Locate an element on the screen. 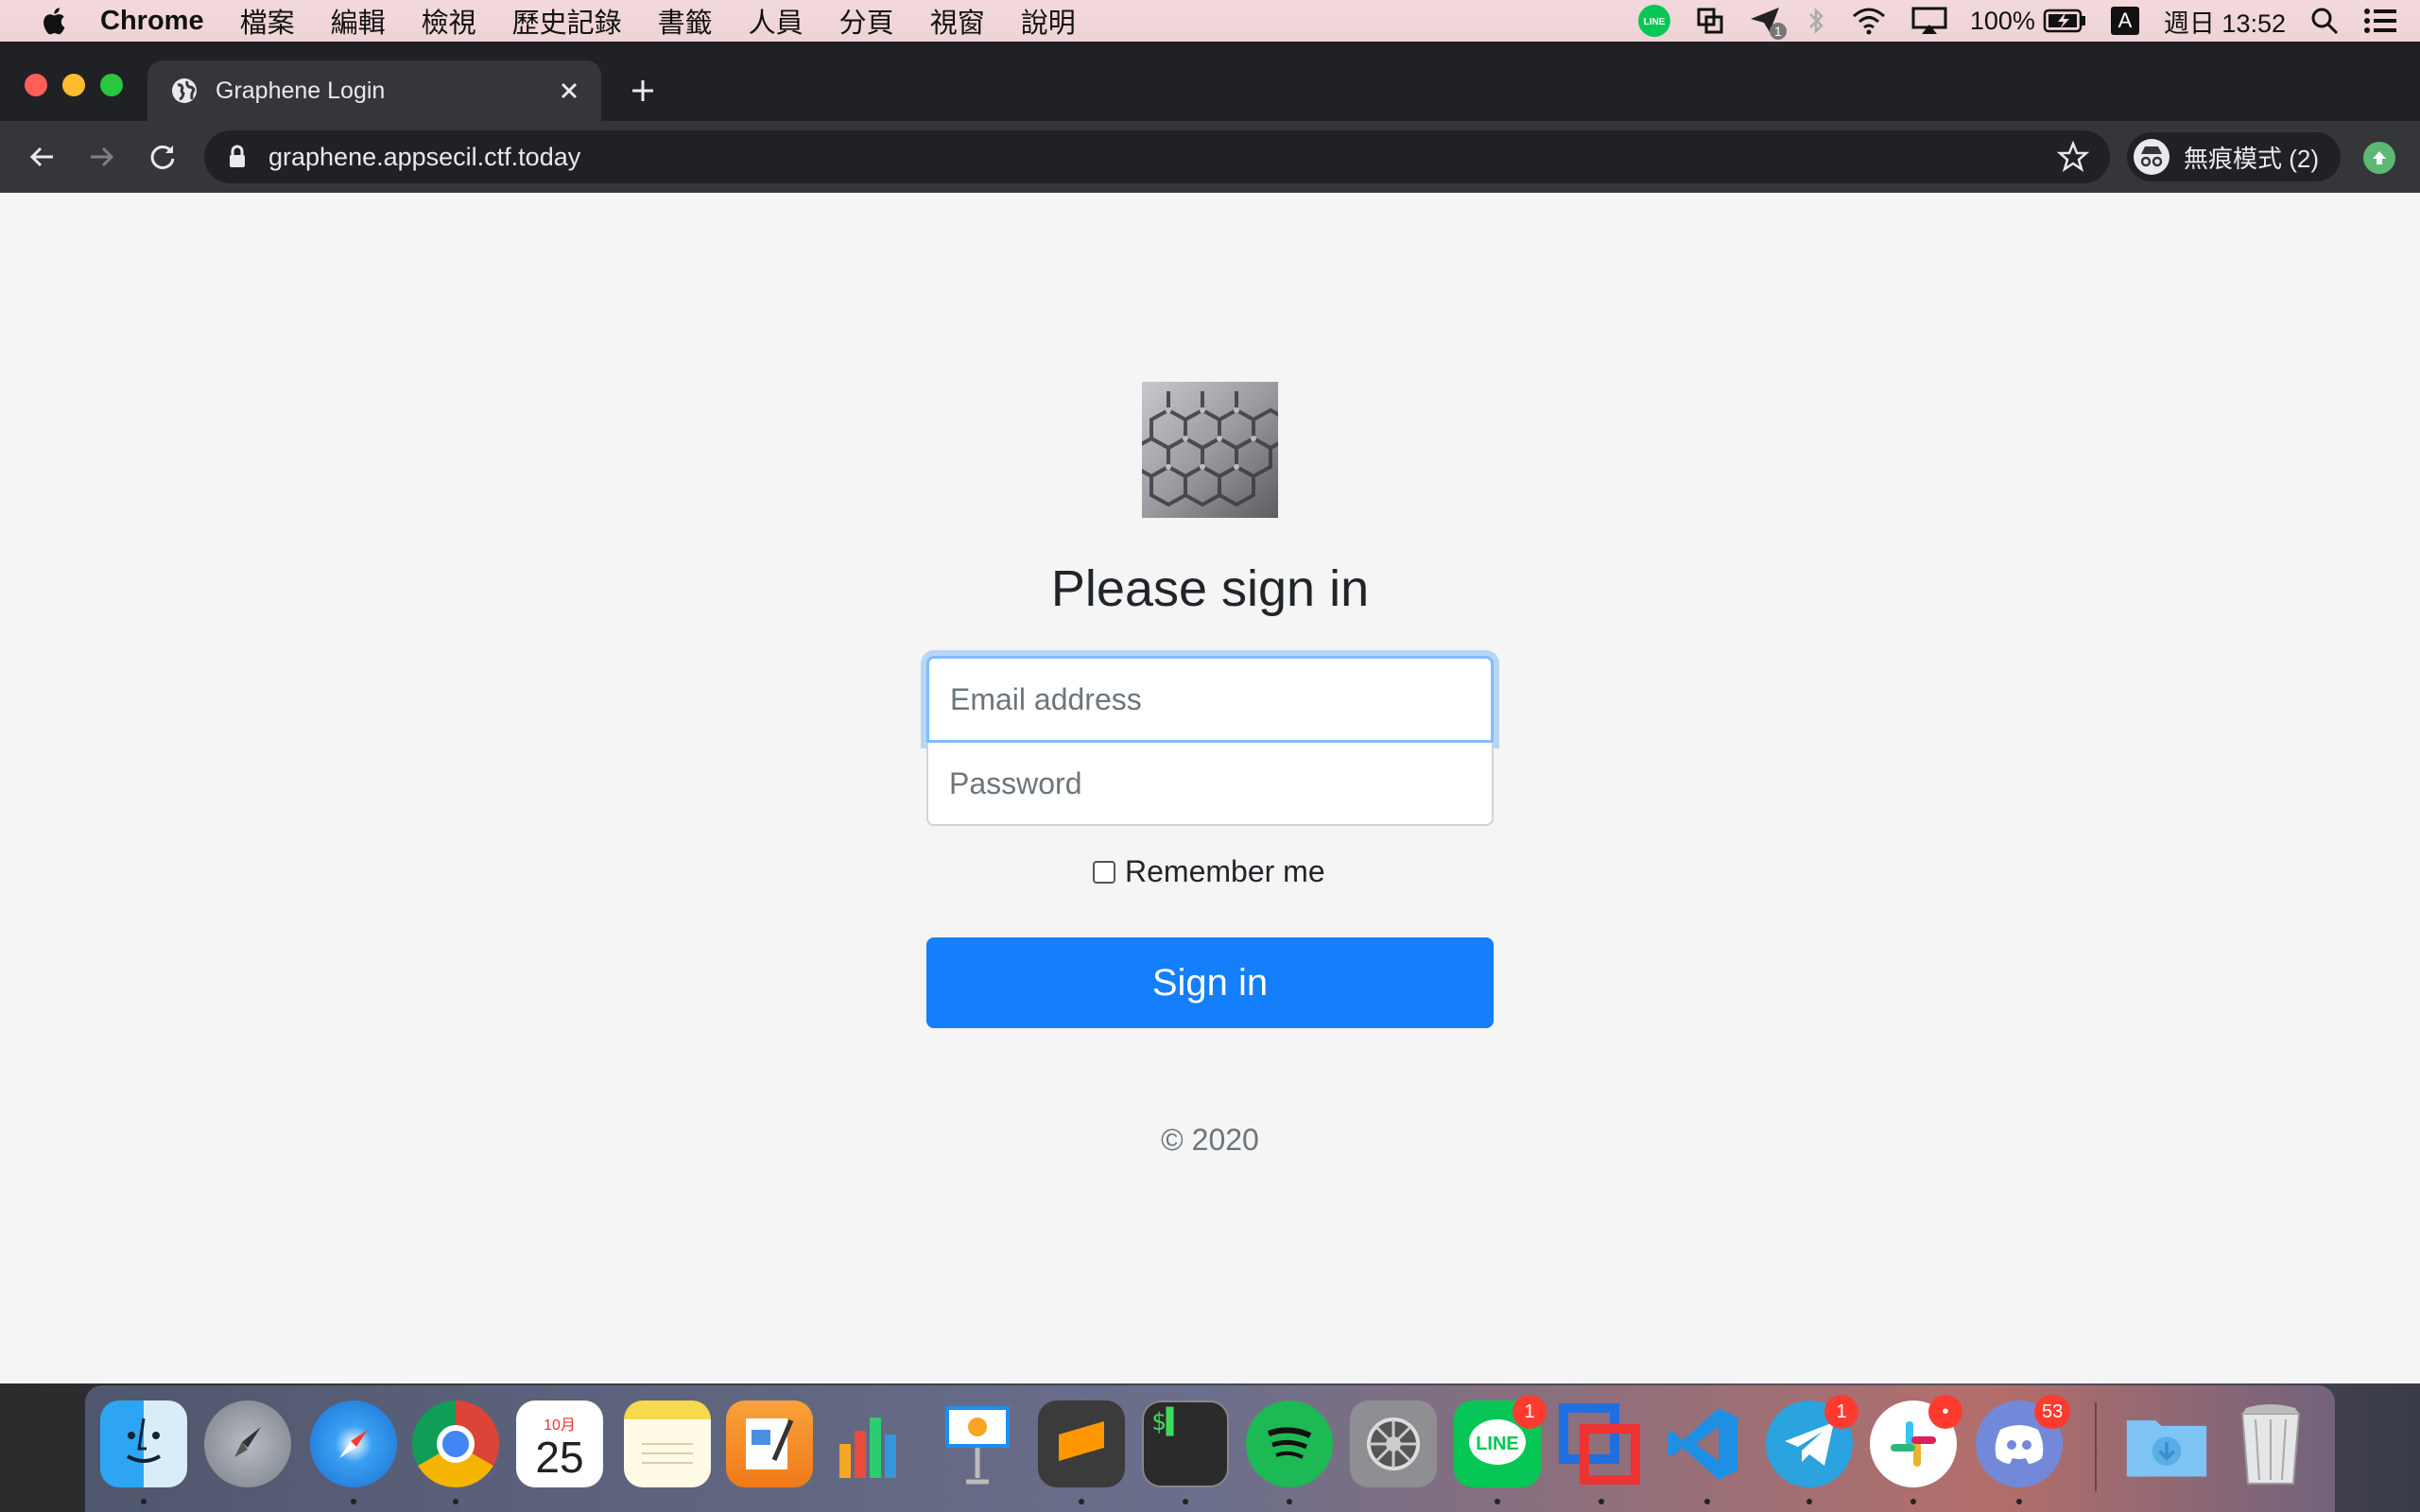  battery-percent: 100% is located at coordinates (2002, 20).